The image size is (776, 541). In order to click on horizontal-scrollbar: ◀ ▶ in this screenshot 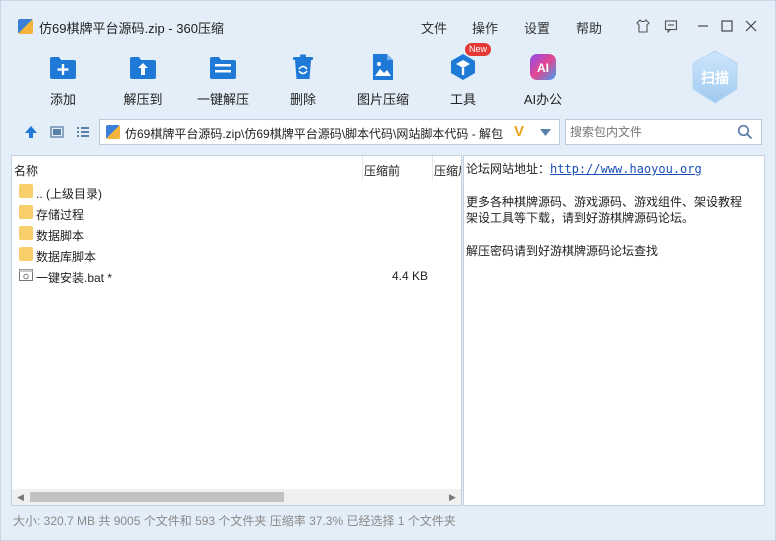, I will do `click(236, 497)`.